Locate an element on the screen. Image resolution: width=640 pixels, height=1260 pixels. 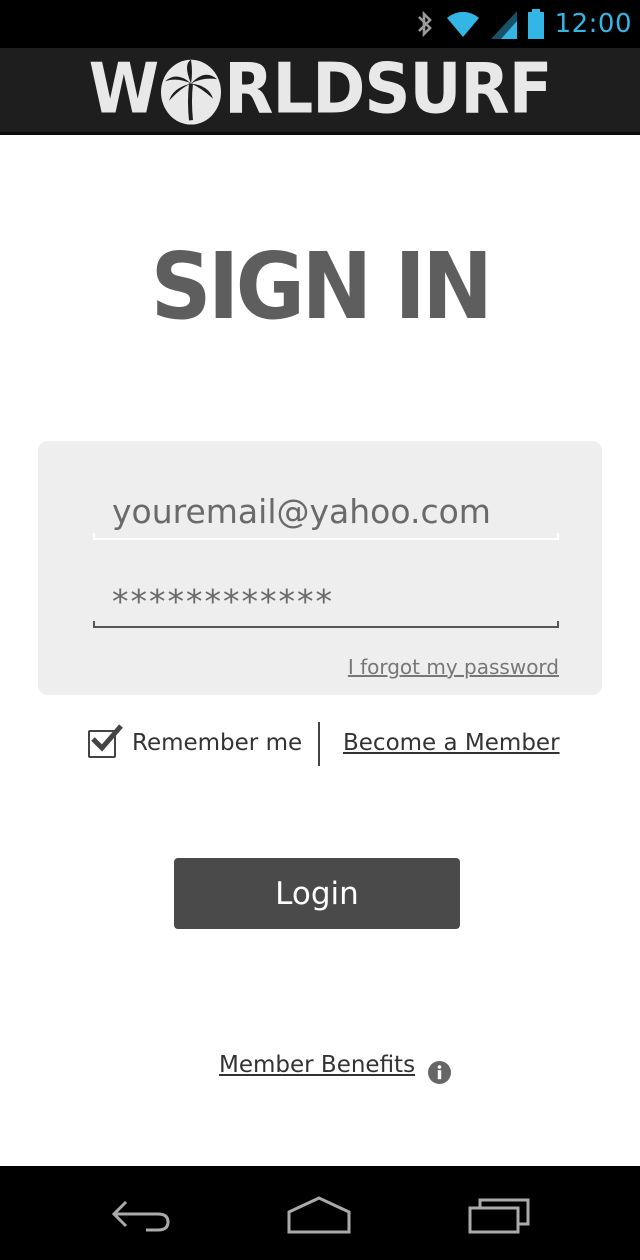
home-icon is located at coordinates (319, 1215).